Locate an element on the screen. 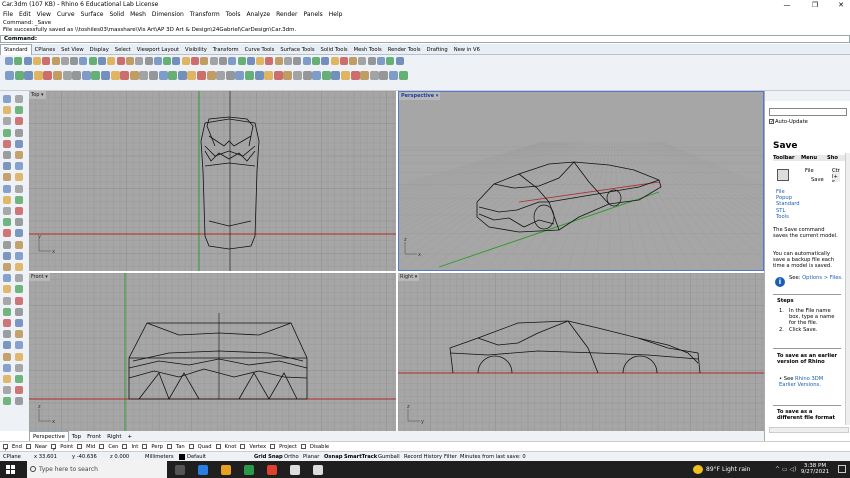  menu-mesh: Mesh is located at coordinates (138, 15).